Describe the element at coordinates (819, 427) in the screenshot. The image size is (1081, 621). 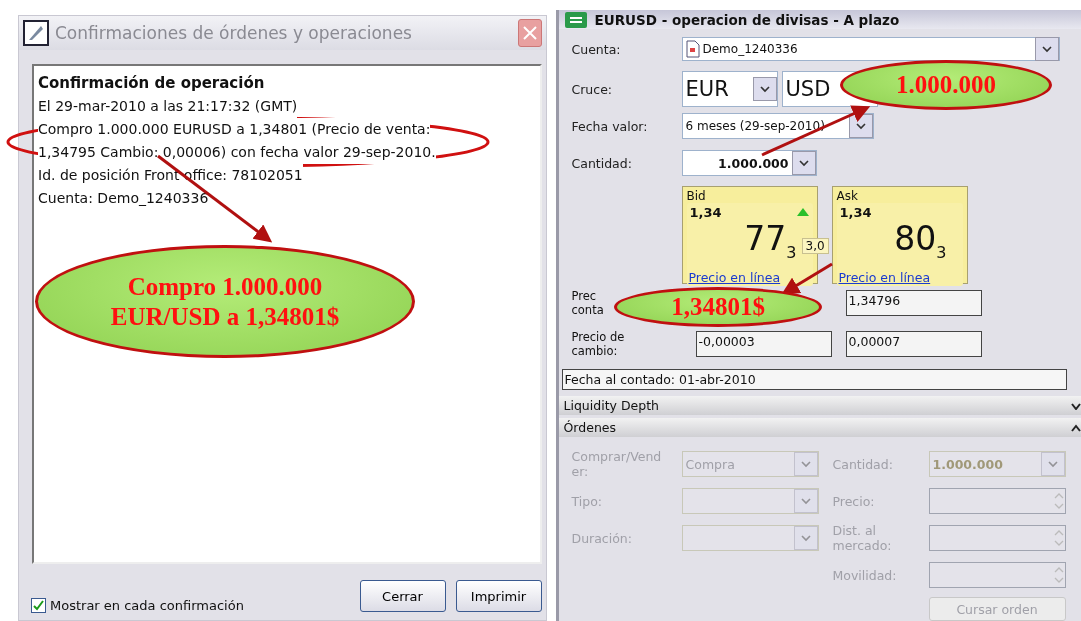
I see `section-header: Órdenes` at that location.